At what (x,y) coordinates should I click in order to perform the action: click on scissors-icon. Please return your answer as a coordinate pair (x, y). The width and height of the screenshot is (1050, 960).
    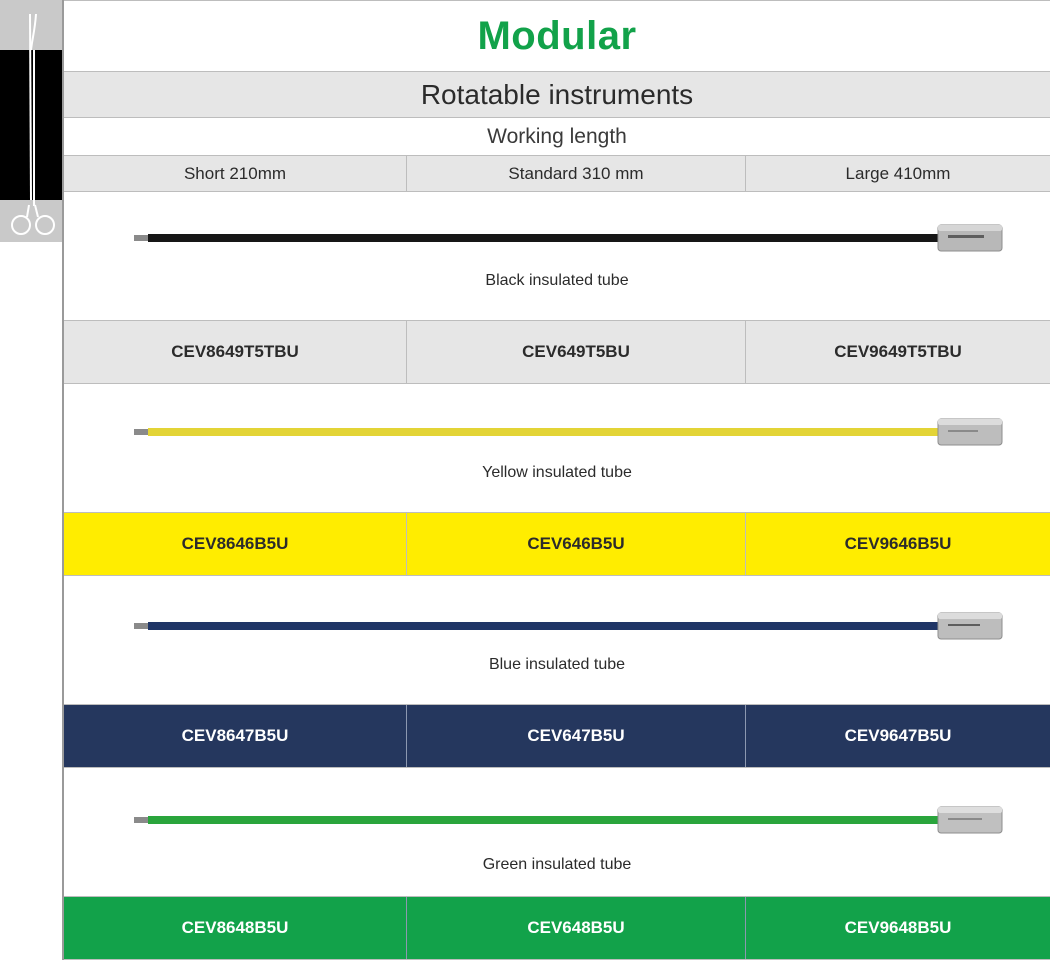
    Looking at the image, I should click on (33, 124).